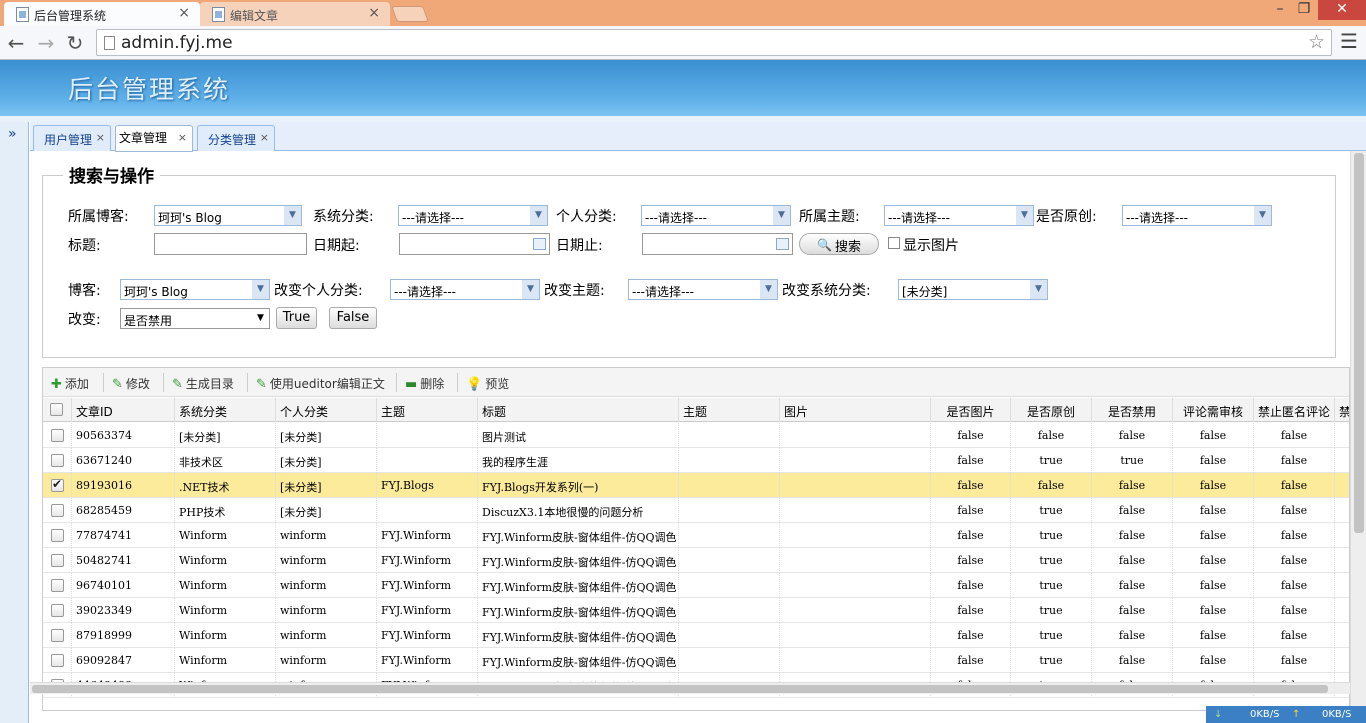 The height and width of the screenshot is (723, 1366). I want to click on true-button: True, so click(296, 318).